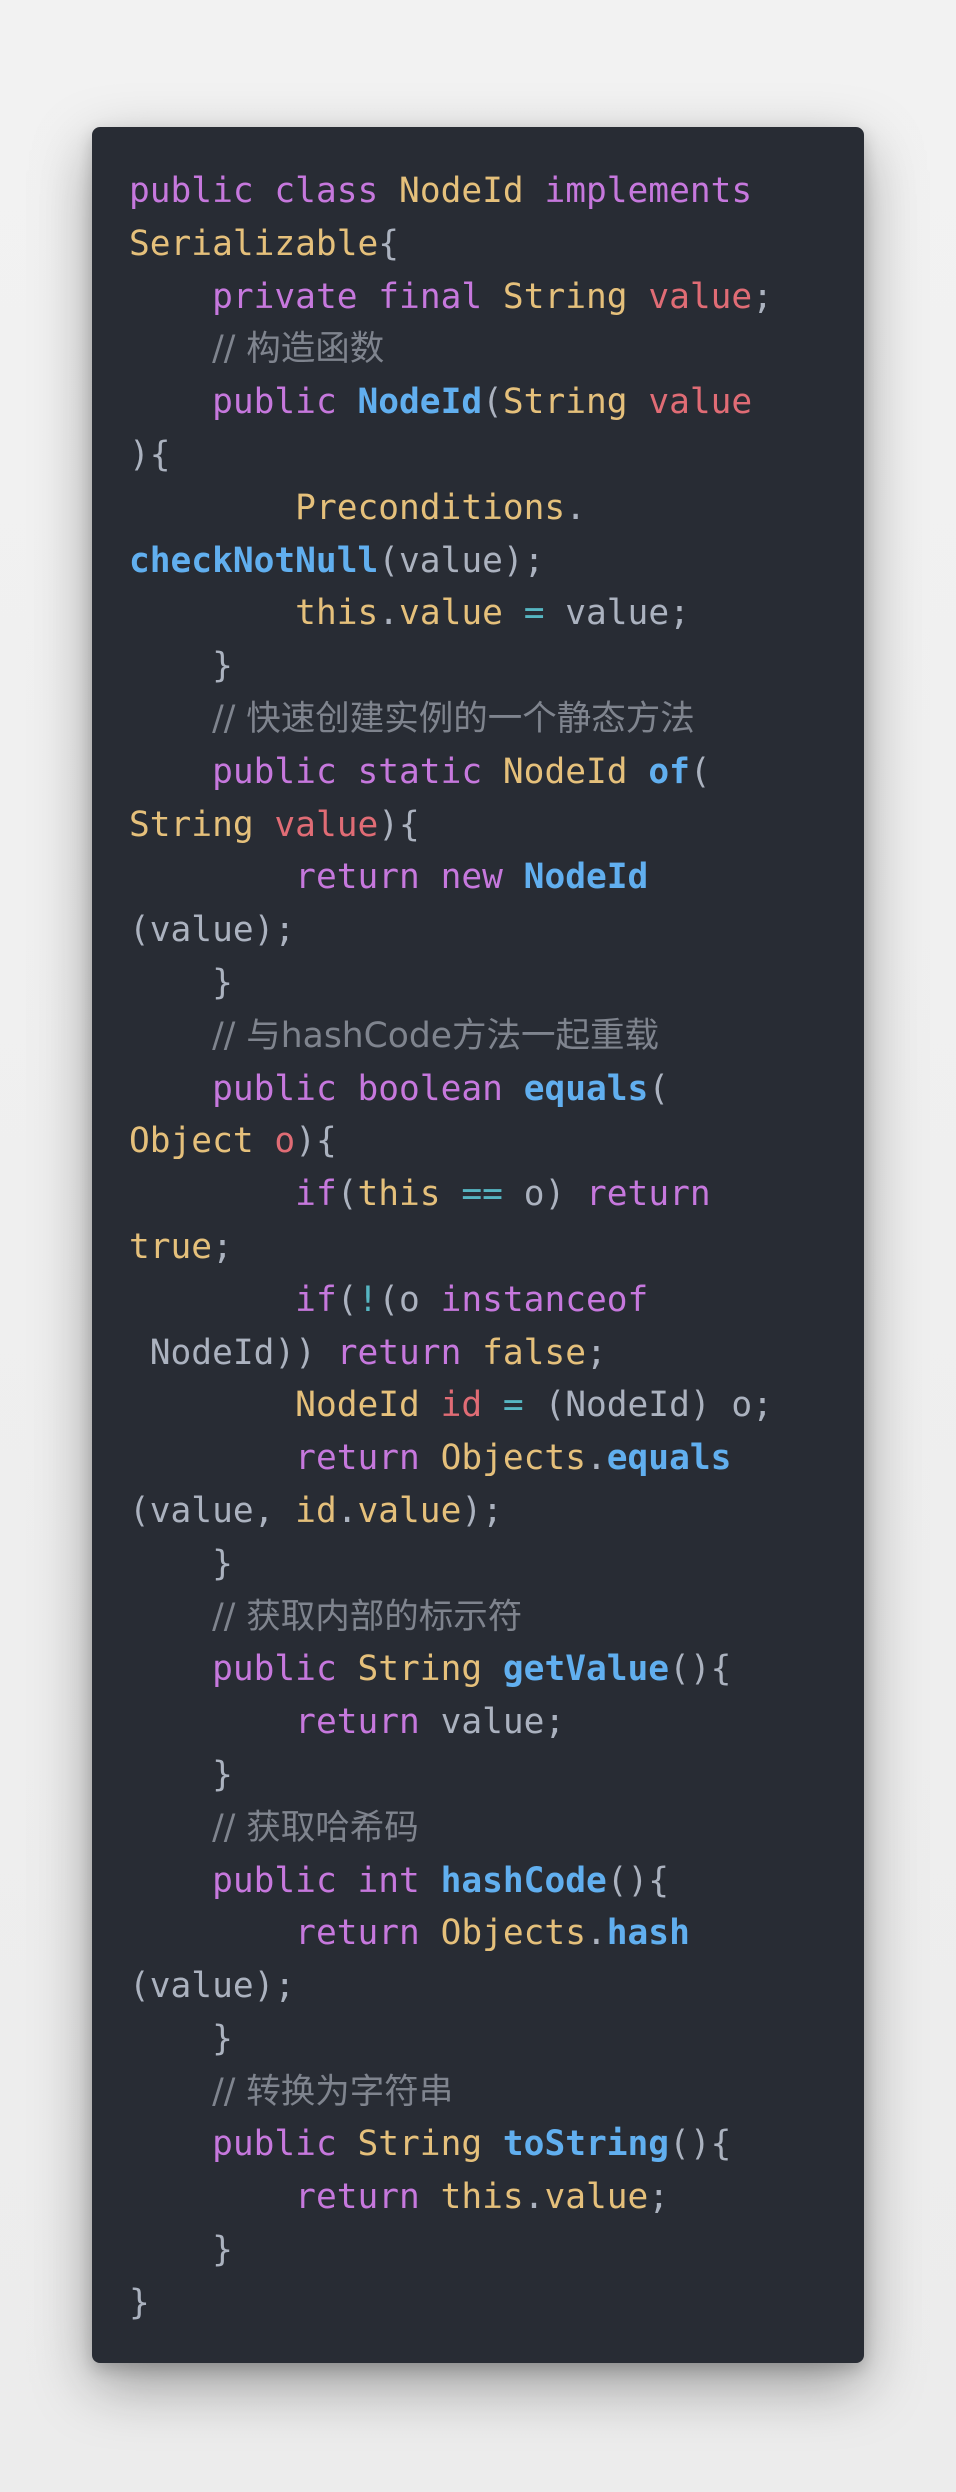  Describe the element at coordinates (430, 507) in the screenshot. I see `code-type: Preconditions` at that location.